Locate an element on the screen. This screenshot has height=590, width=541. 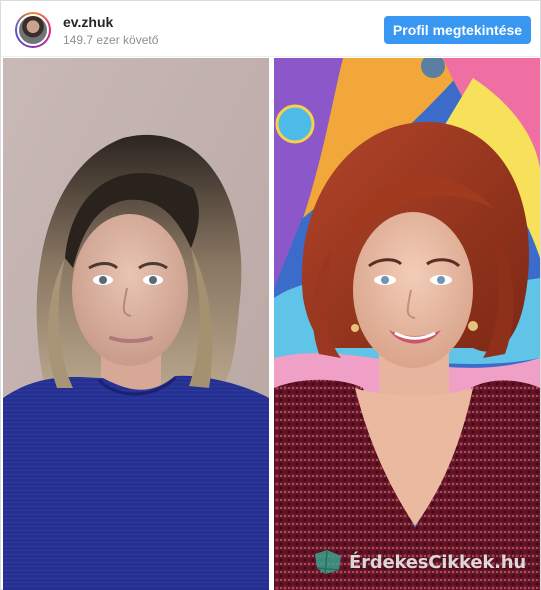
watermark: ÉrdekesCikkek.hu is located at coordinates (419, 562).